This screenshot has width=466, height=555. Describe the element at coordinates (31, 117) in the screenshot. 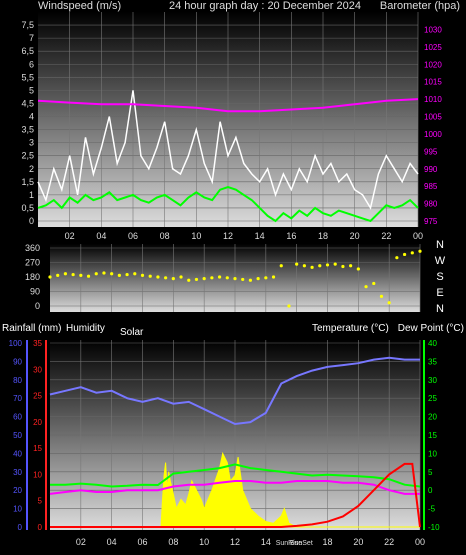

I see `wind-y-tick-label: 4` at that location.